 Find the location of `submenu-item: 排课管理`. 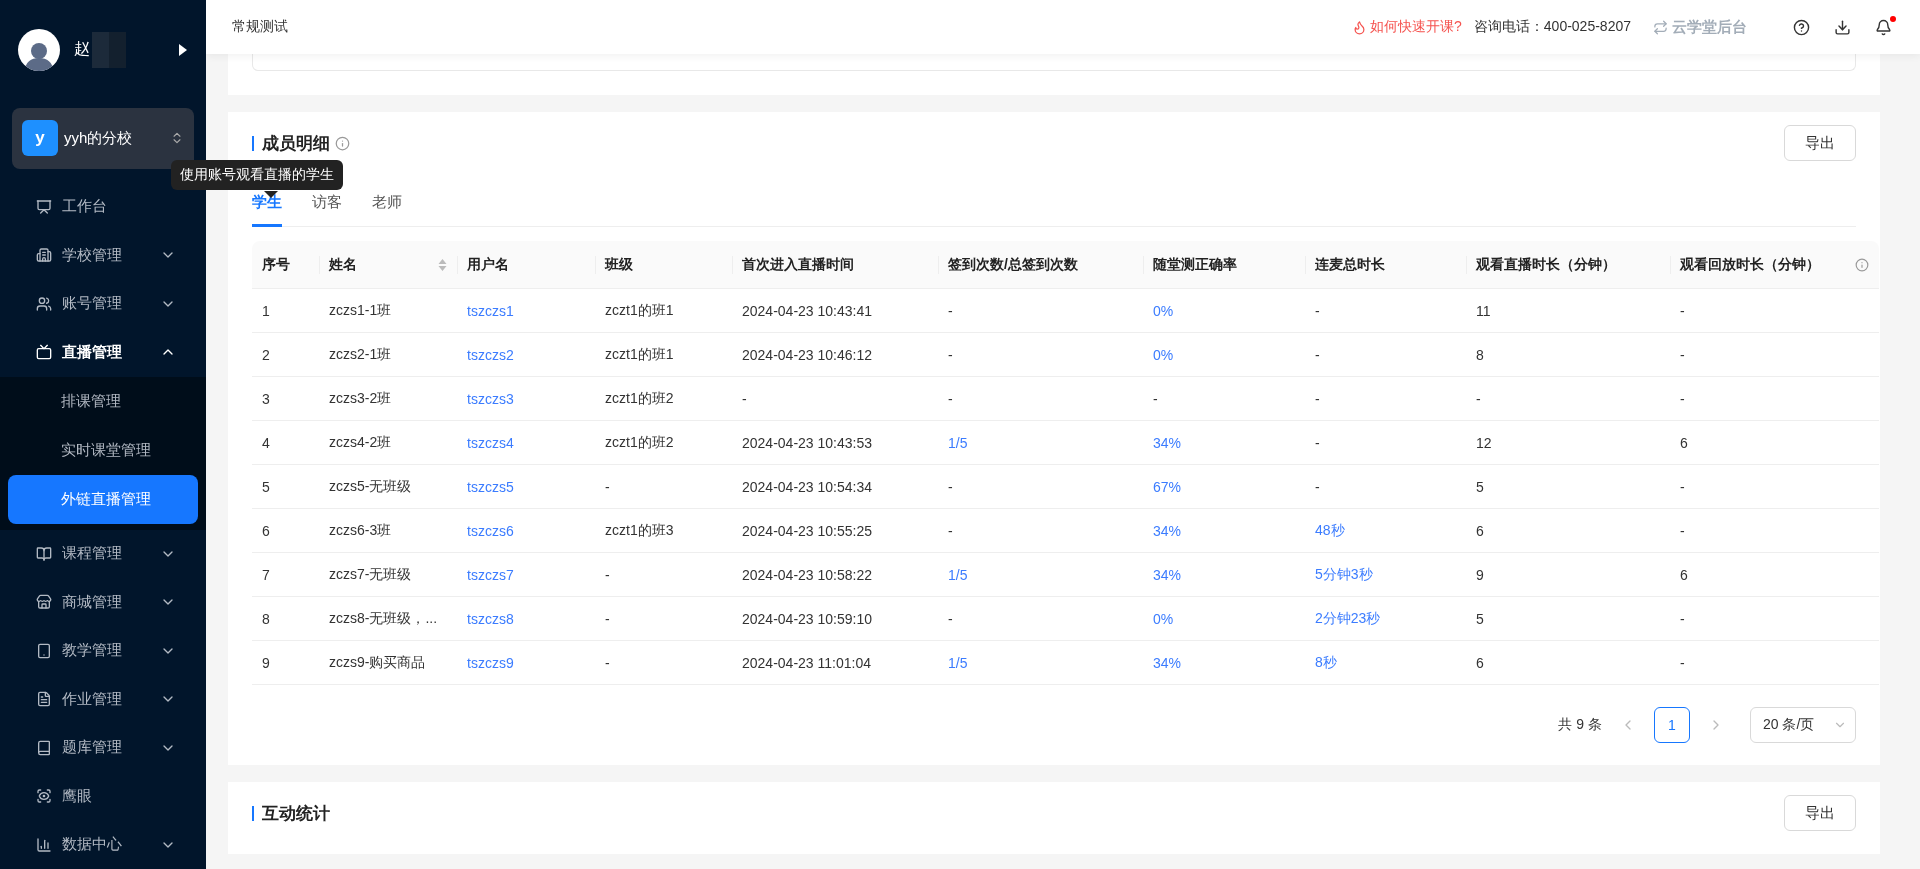

submenu-item: 排课管理 is located at coordinates (103, 401).